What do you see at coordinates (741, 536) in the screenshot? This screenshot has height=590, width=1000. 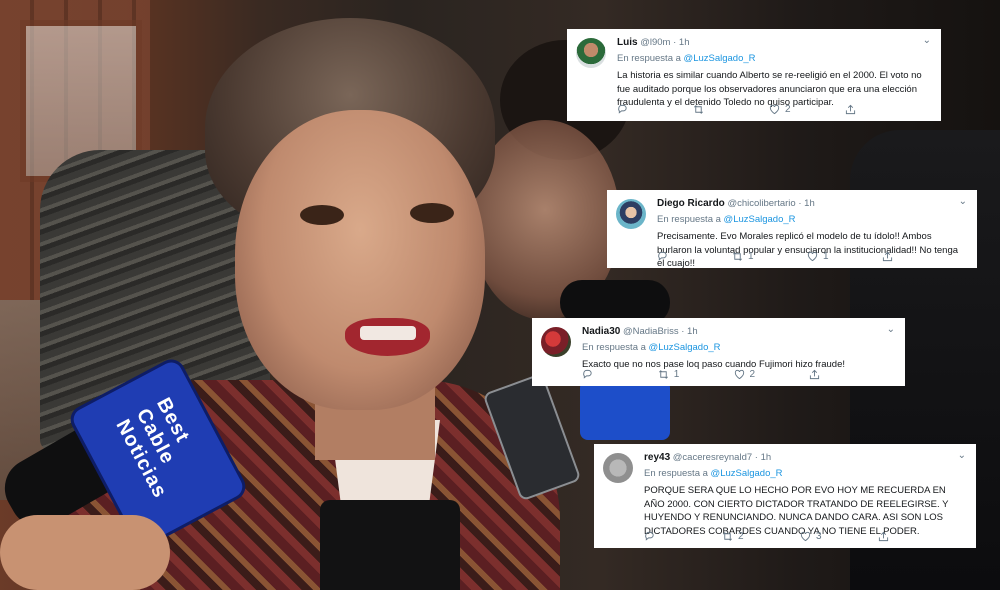 I see `retweet-count: 2` at bounding box center [741, 536].